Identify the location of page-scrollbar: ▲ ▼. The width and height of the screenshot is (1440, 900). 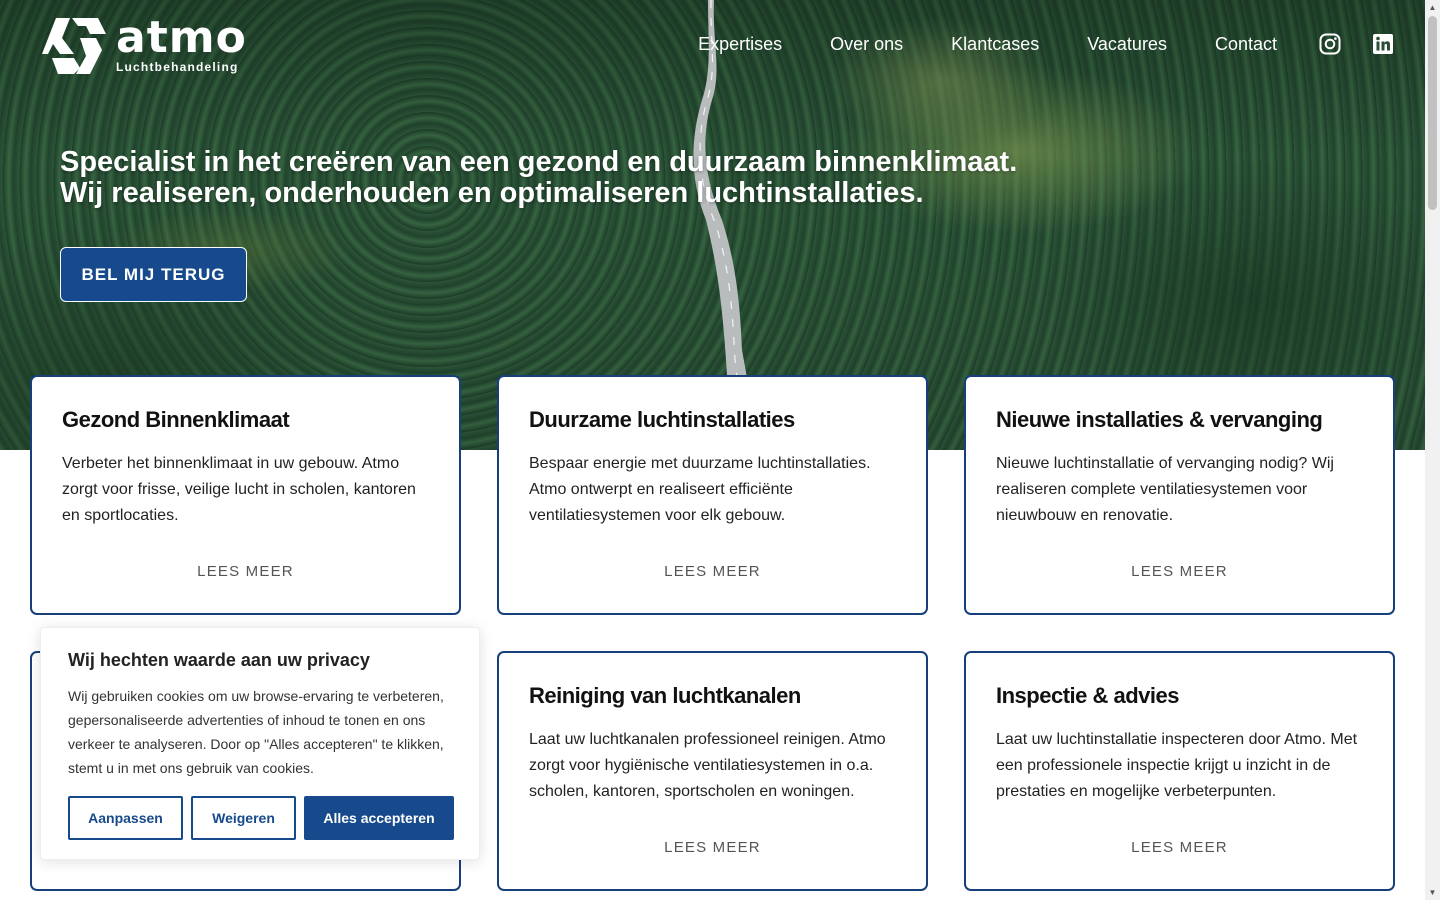
(1432, 450).